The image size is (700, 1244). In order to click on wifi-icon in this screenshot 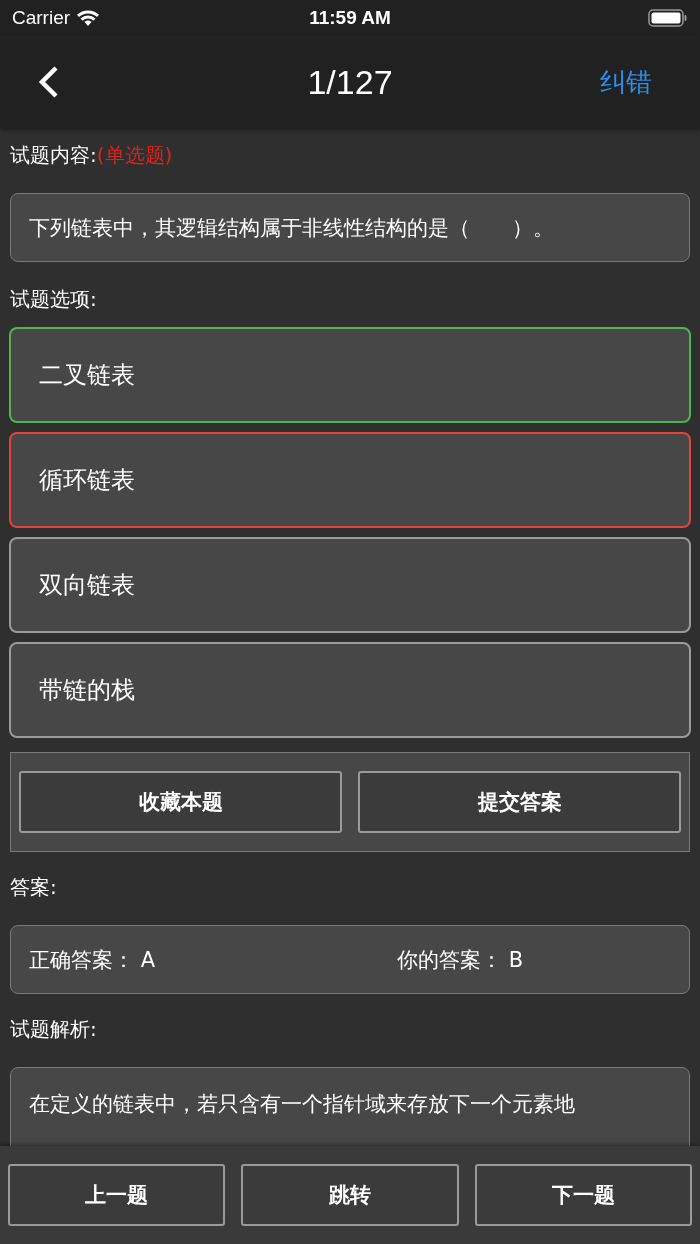, I will do `click(88, 18)`.